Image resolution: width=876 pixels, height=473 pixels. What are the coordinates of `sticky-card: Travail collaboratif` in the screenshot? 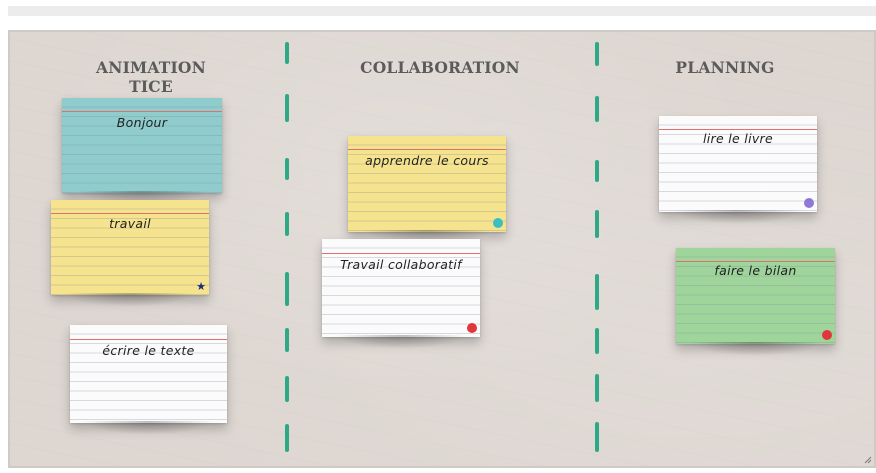 It's located at (401, 294).